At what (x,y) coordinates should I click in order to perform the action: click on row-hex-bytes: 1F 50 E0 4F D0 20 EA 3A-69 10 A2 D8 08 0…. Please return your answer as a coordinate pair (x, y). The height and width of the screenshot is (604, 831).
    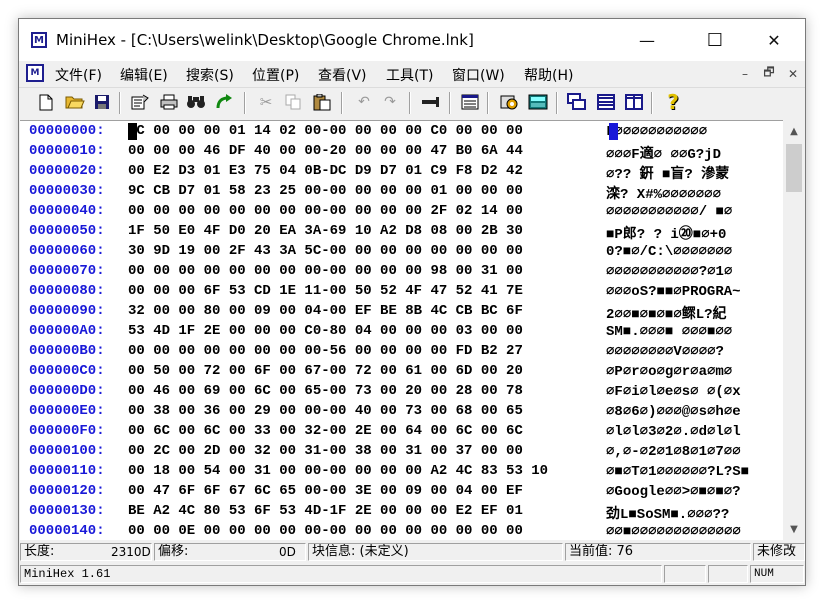
    Looking at the image, I should click on (325, 231).